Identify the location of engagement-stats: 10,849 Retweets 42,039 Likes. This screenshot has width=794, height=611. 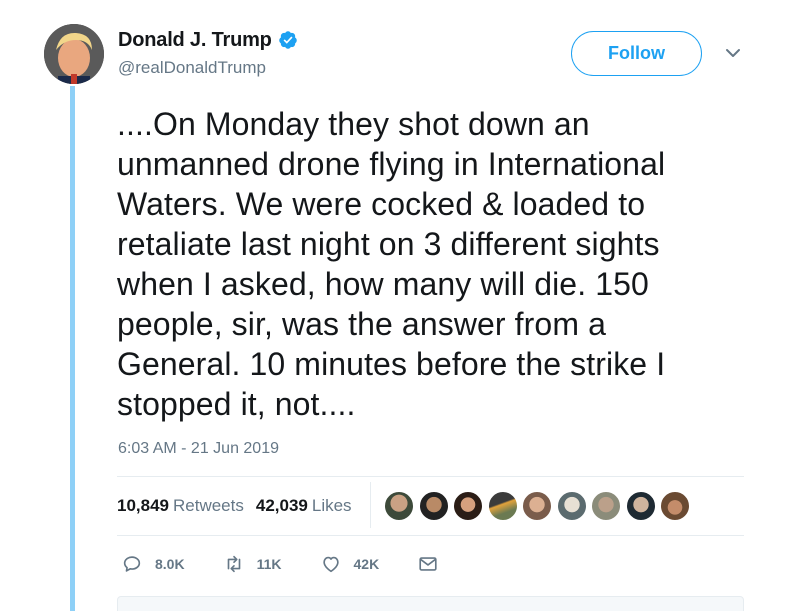
(234, 506).